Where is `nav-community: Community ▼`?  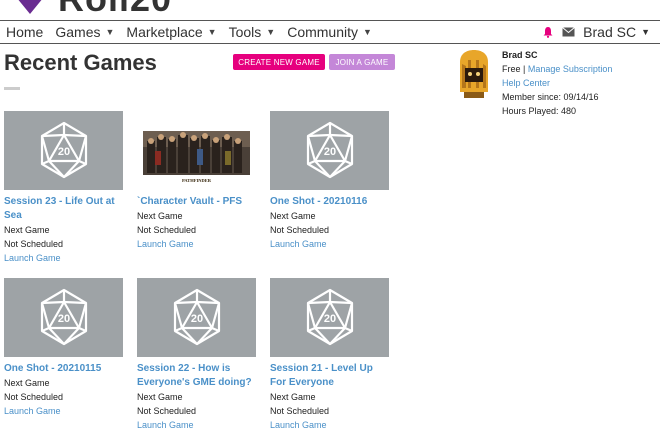 nav-community: Community ▼ is located at coordinates (329, 32).